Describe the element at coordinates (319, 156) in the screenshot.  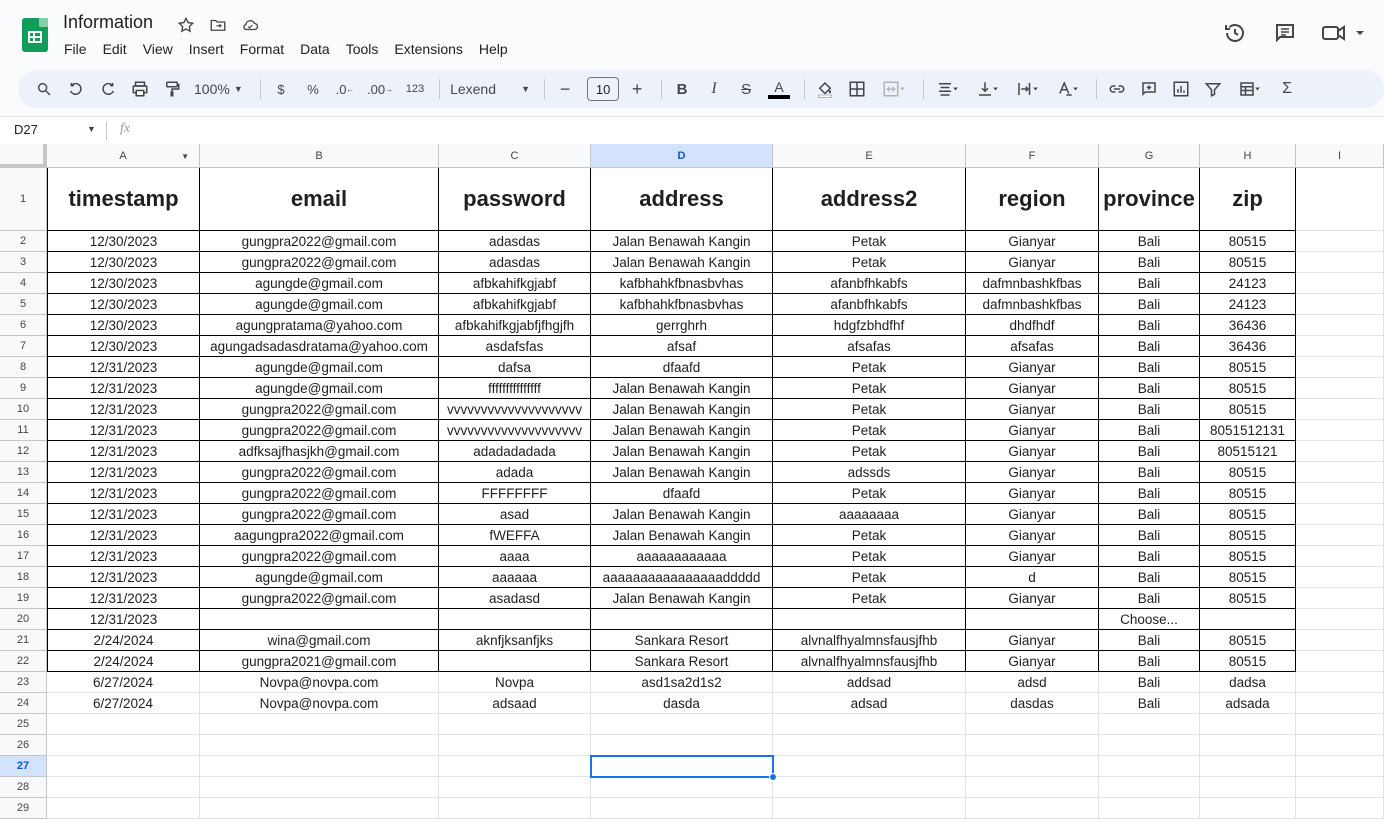
I see `column-header-b: B` at that location.